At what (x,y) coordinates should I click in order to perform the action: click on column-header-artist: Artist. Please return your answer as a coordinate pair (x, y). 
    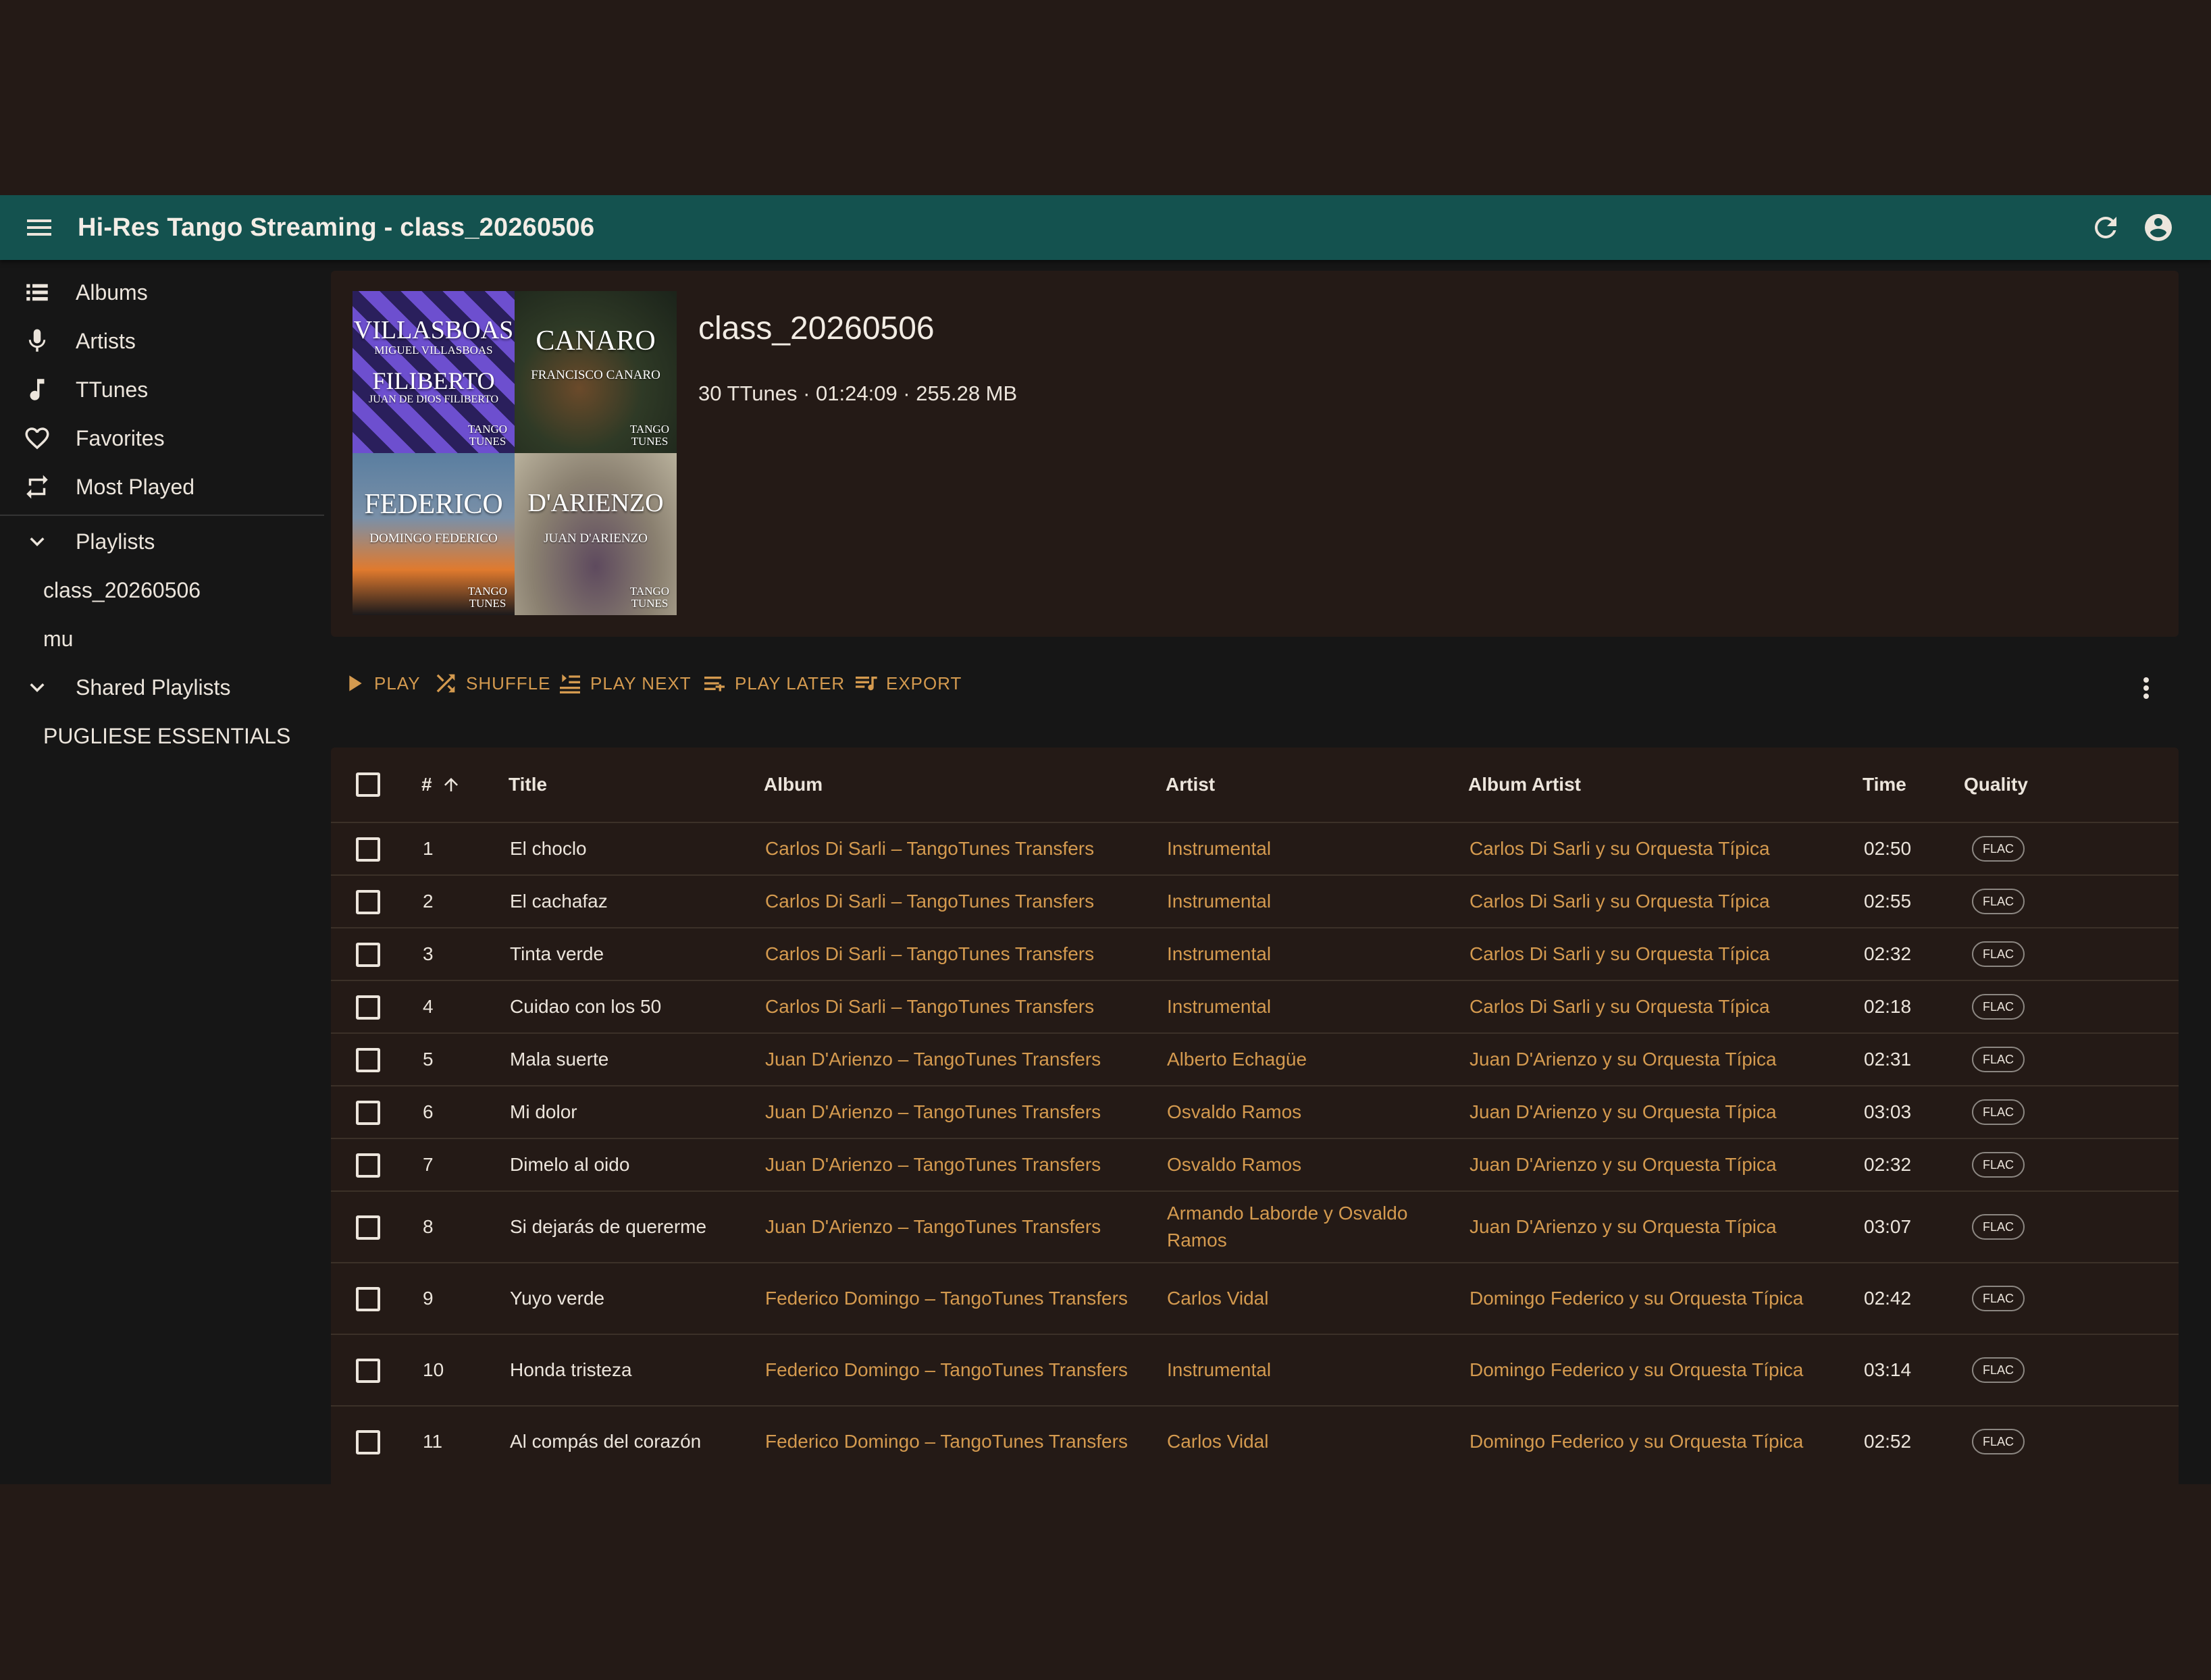
    Looking at the image, I should click on (1190, 785).